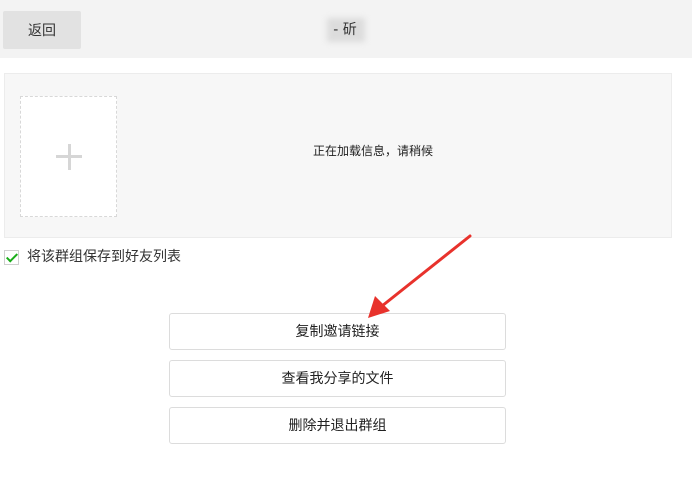  What do you see at coordinates (42, 30) in the screenshot?
I see `back-button: 返回` at bounding box center [42, 30].